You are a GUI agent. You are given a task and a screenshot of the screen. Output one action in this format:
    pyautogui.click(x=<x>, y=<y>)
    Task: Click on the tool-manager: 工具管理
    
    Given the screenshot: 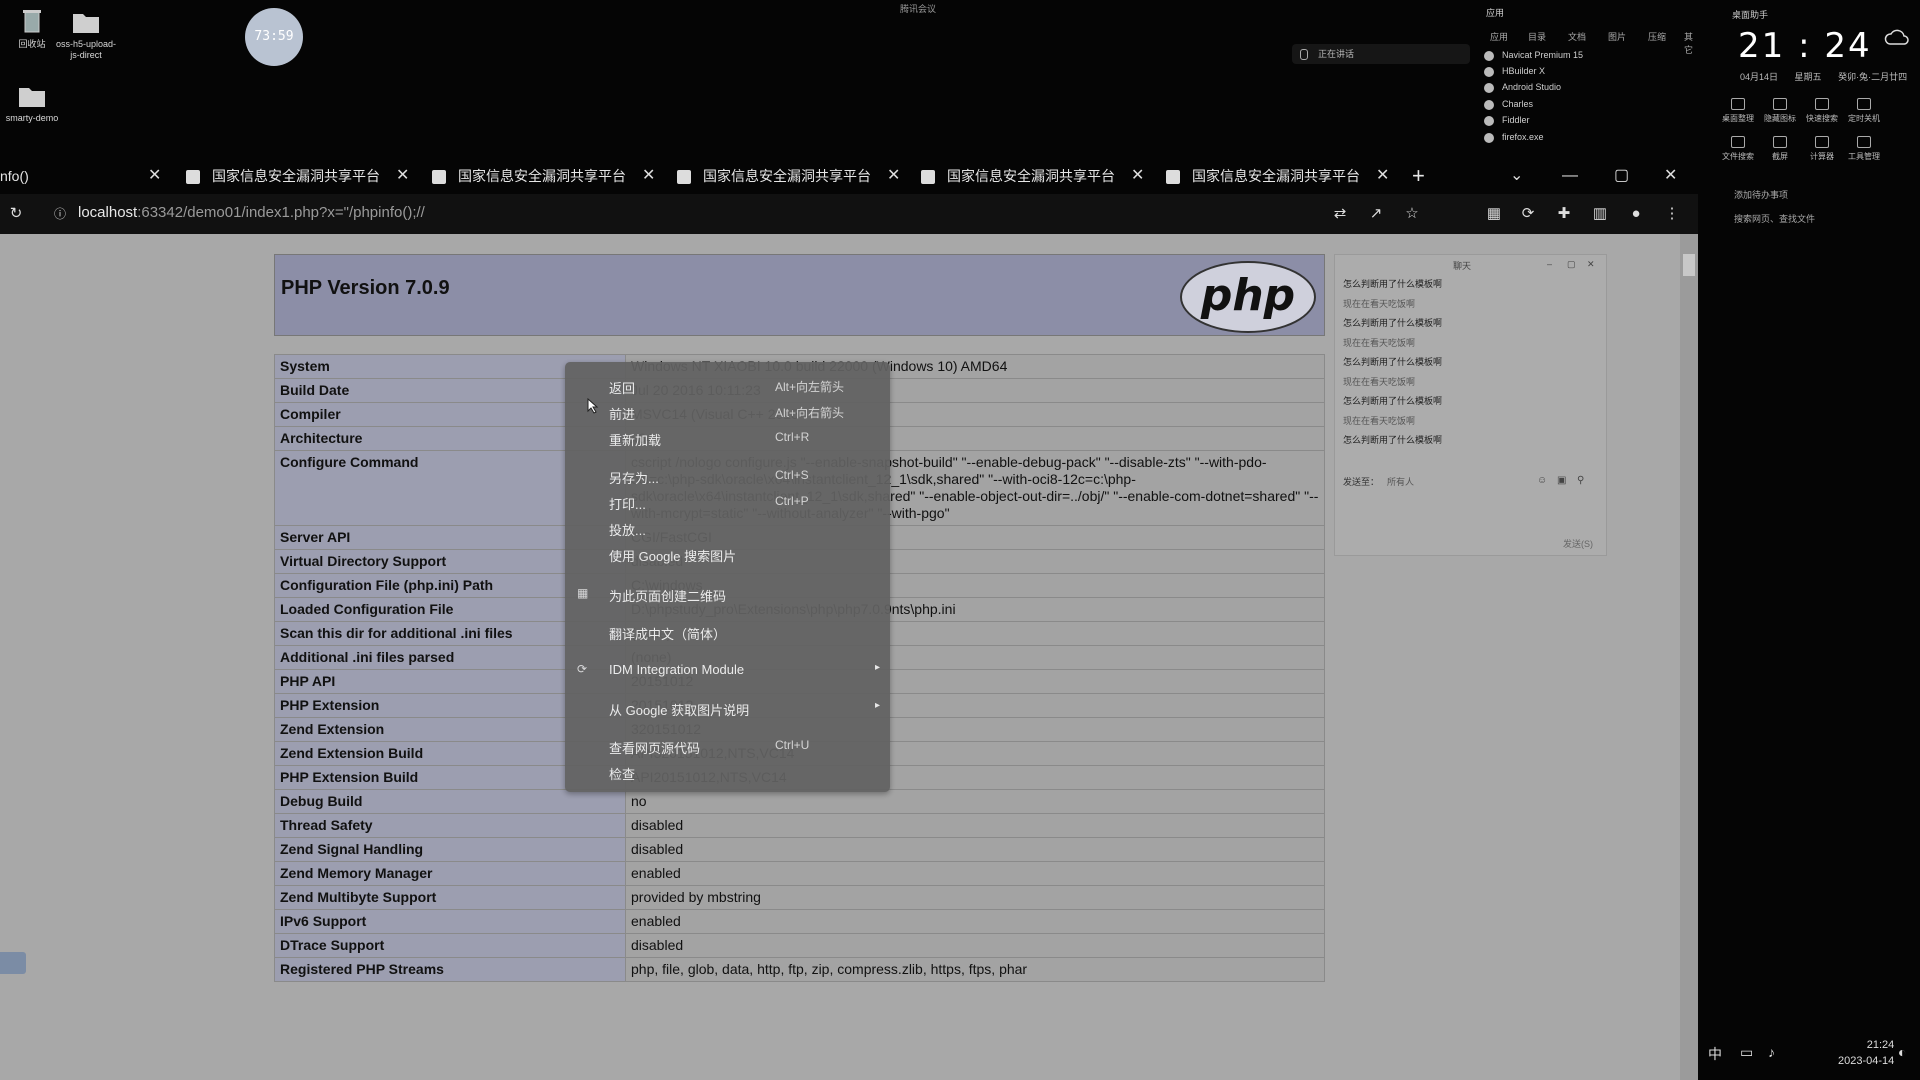 What is the action you would take?
    pyautogui.click(x=1864, y=149)
    